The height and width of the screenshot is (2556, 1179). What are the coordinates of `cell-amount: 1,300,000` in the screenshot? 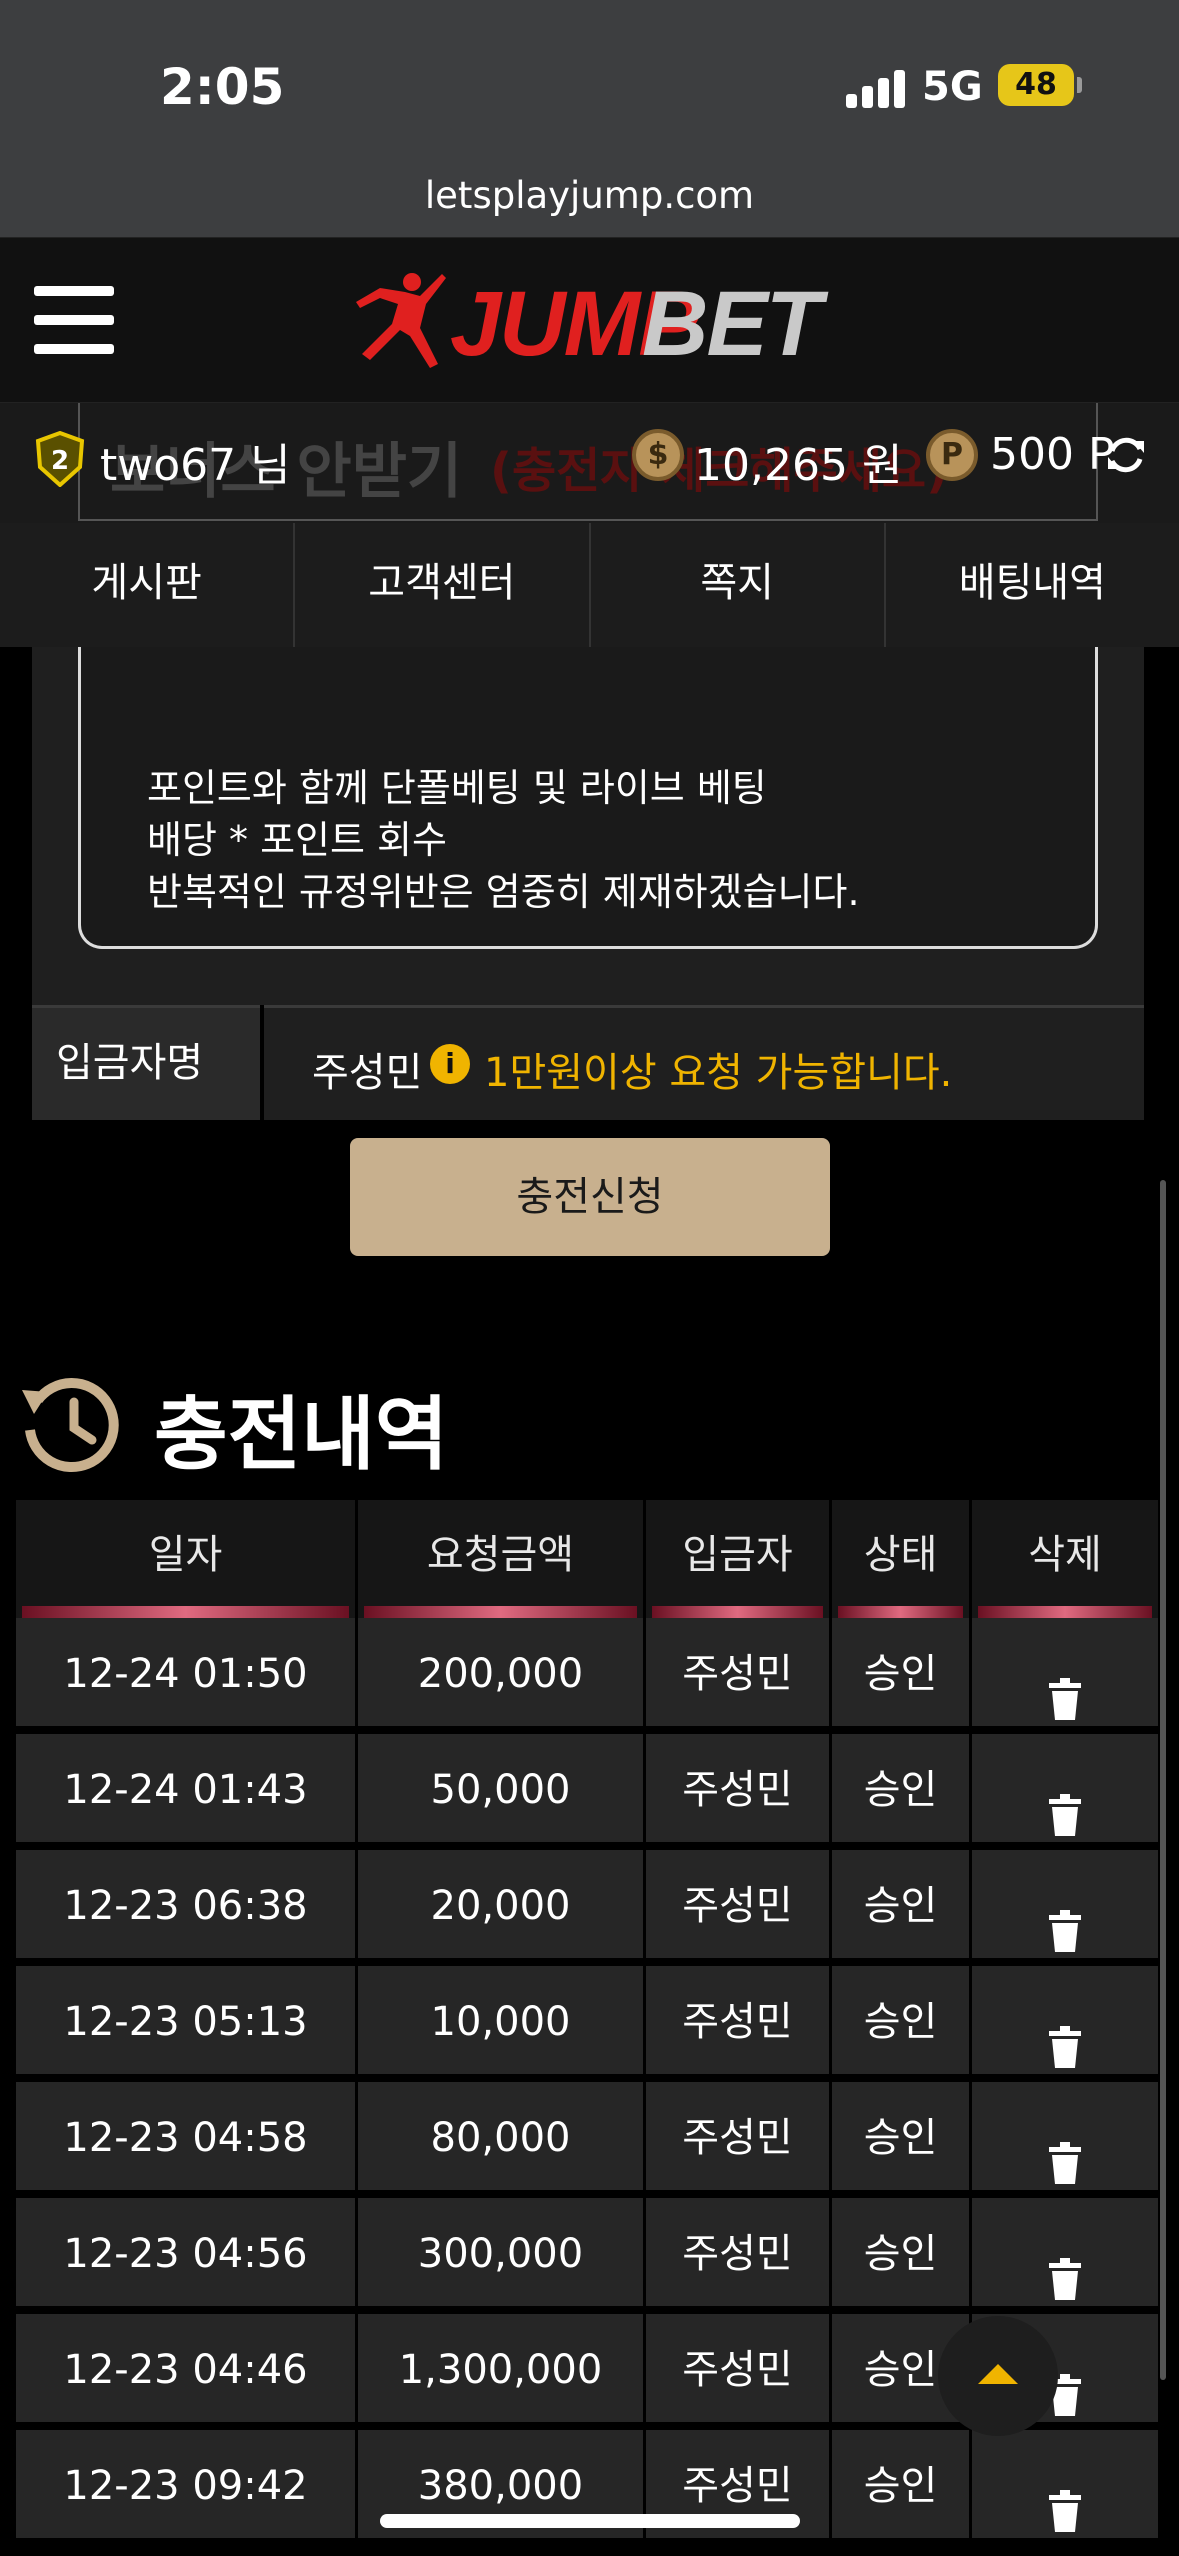 It's located at (502, 2370).